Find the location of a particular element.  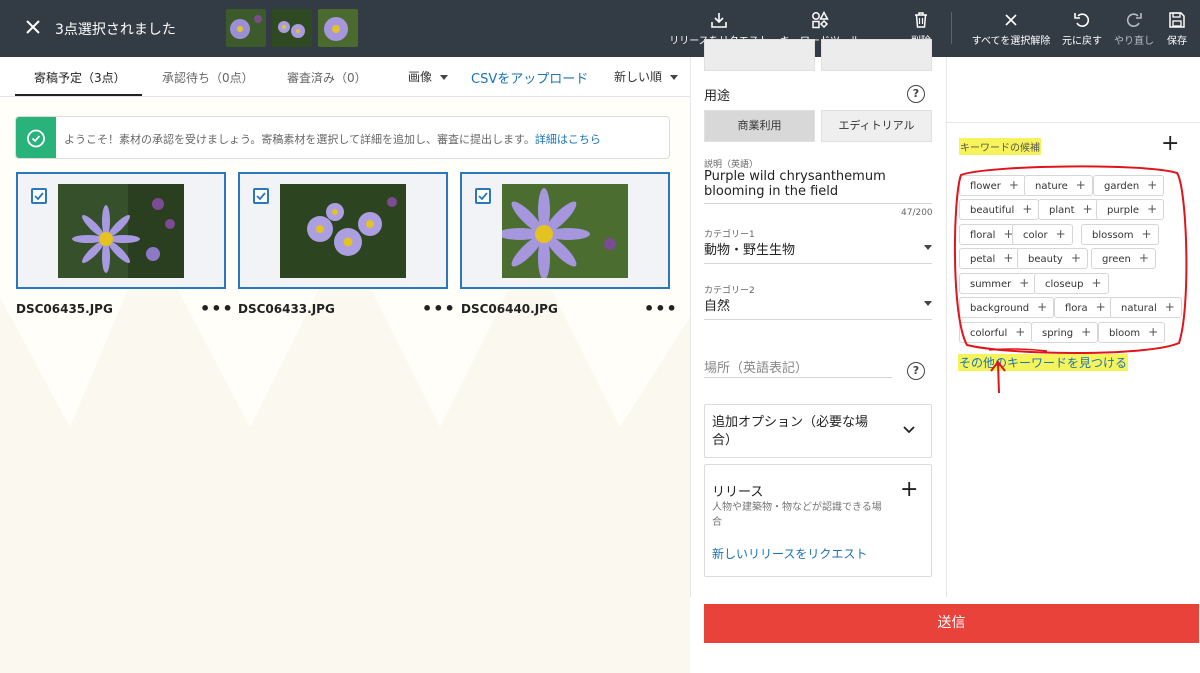

save-button: 保存 is located at coordinates (1177, 29).